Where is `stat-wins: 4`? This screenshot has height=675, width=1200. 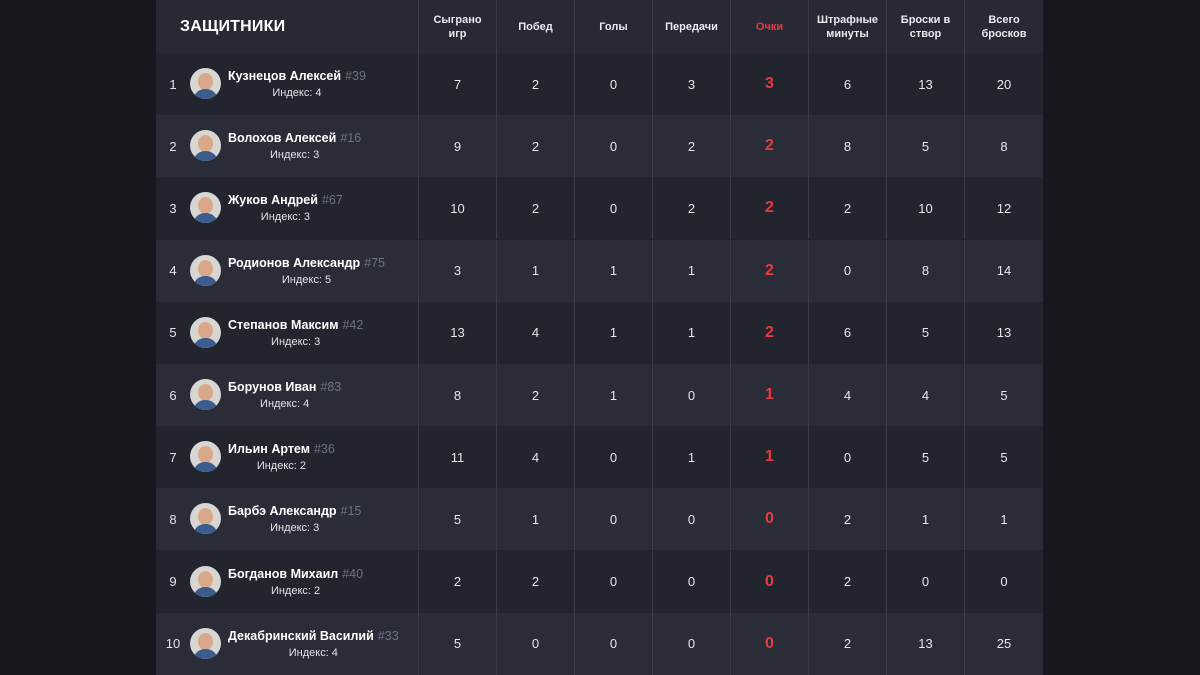 stat-wins: 4 is located at coordinates (535, 332).